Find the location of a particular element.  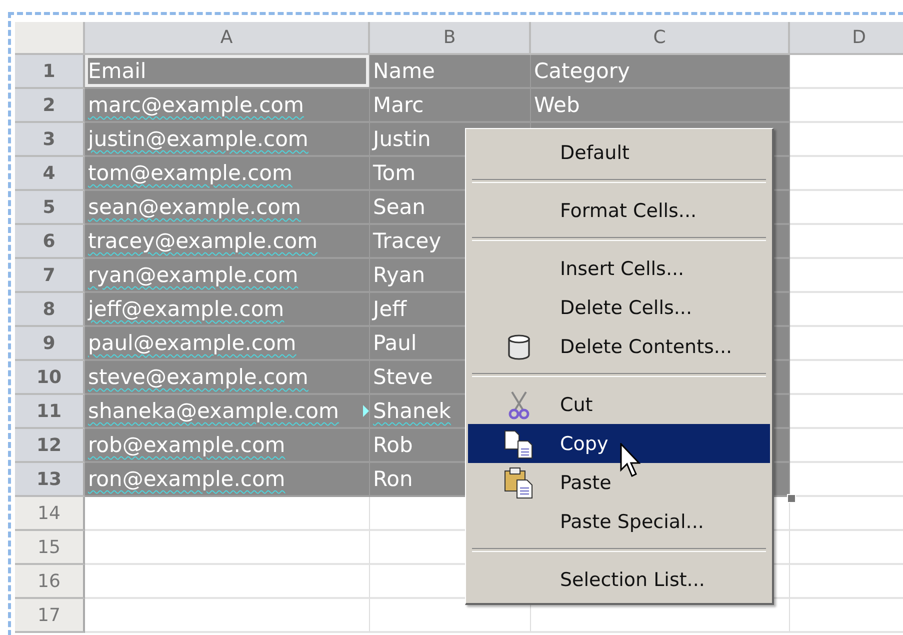

table-cell: paul@example.com is located at coordinates (227, 344).